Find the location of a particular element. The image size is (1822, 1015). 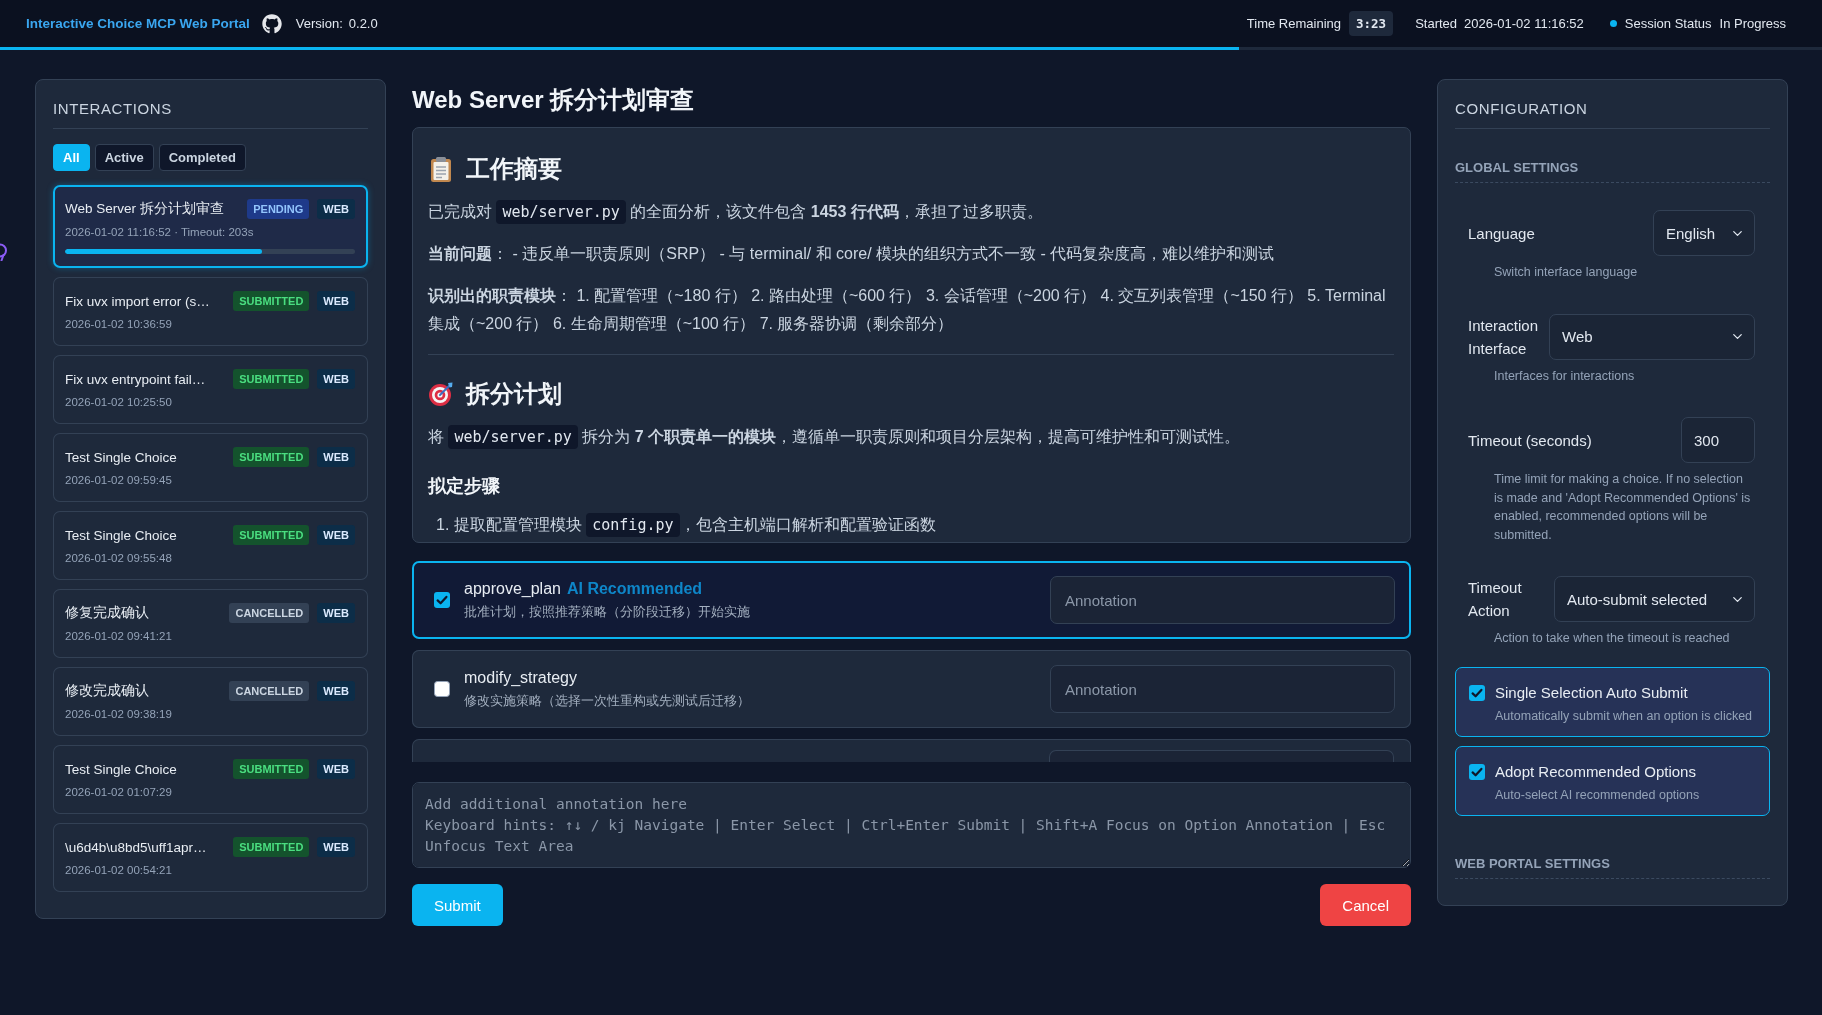

number-field: 300 is located at coordinates (1718, 440).